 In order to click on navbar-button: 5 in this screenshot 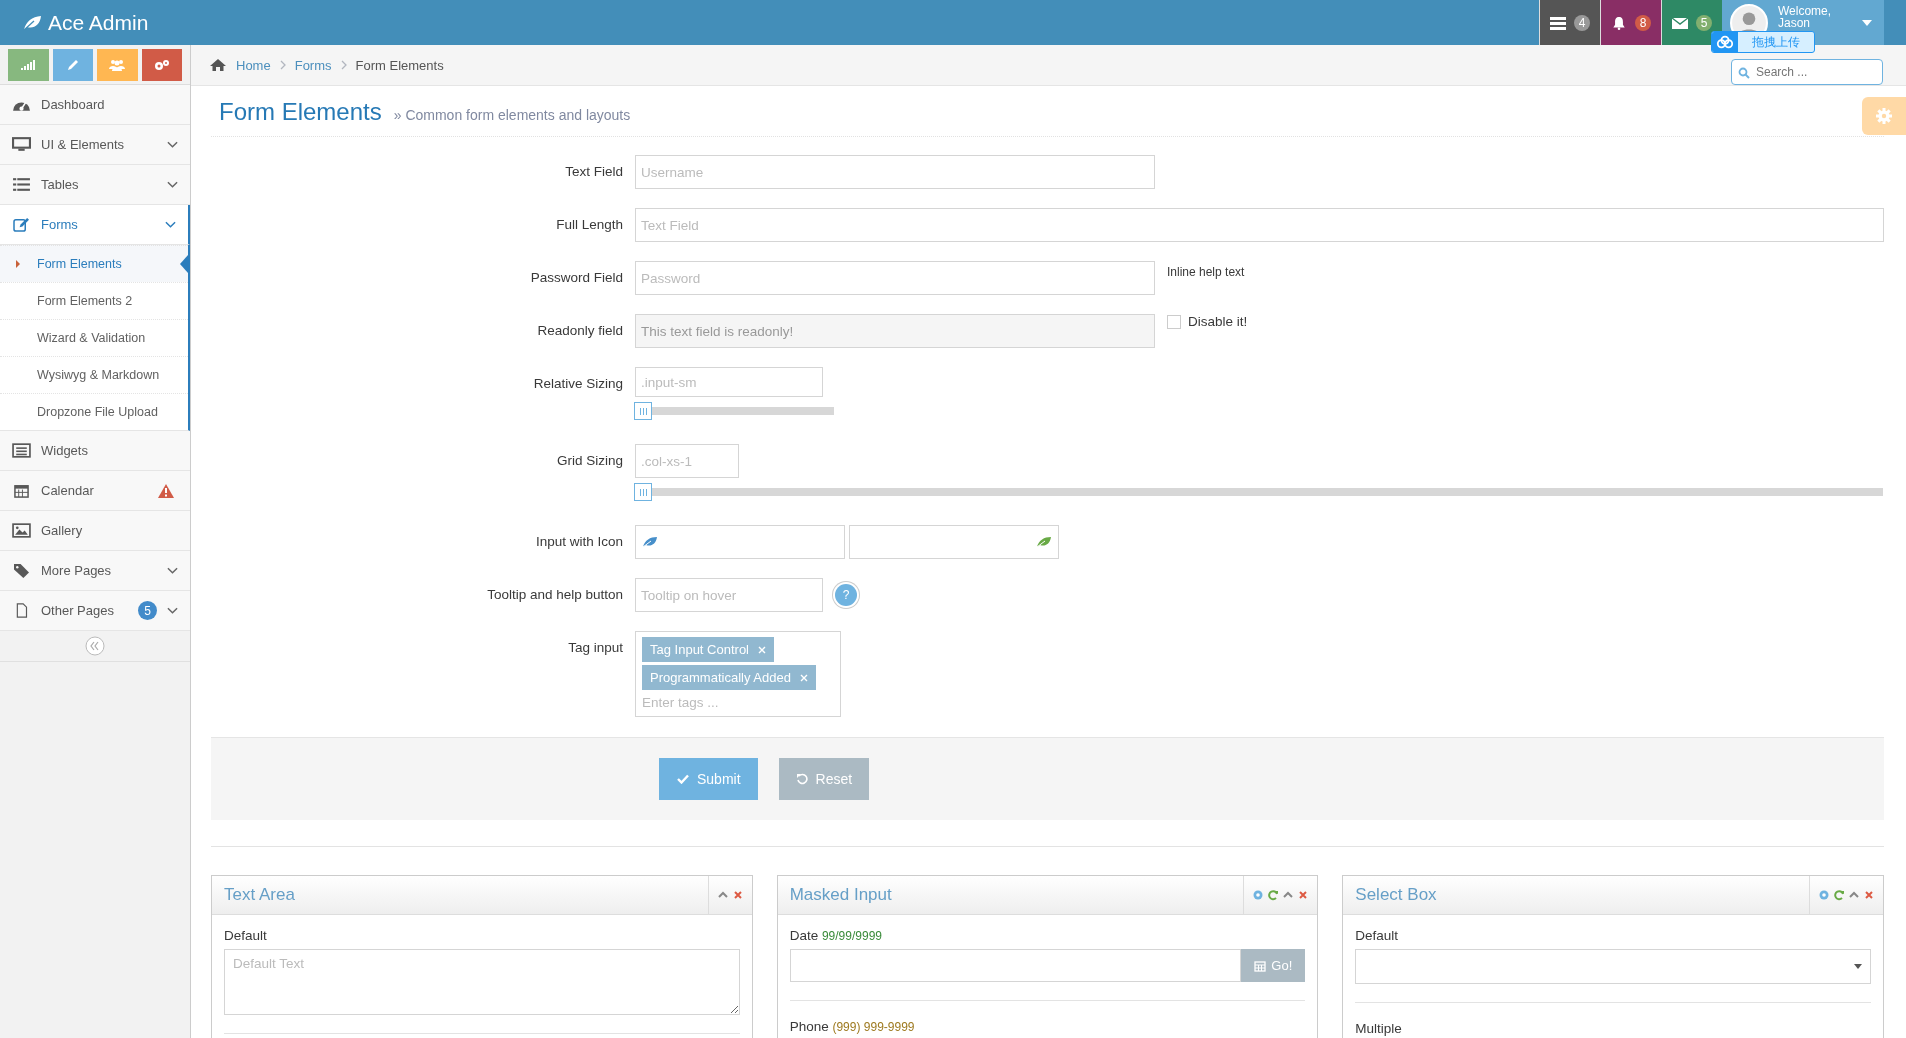, I will do `click(1691, 22)`.